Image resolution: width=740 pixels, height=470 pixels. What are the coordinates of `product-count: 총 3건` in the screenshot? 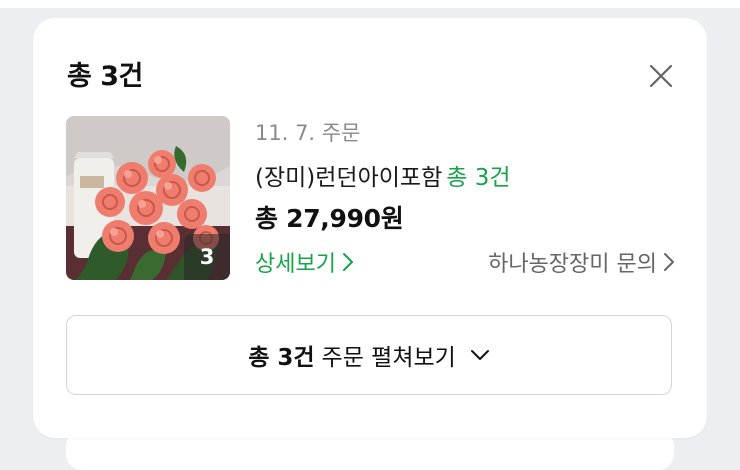 It's located at (478, 178).